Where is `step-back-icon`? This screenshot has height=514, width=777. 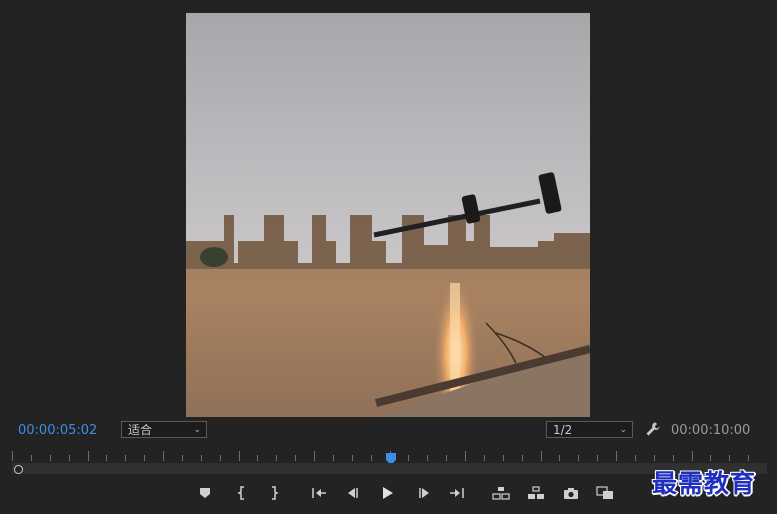
step-back-icon is located at coordinates (353, 493).